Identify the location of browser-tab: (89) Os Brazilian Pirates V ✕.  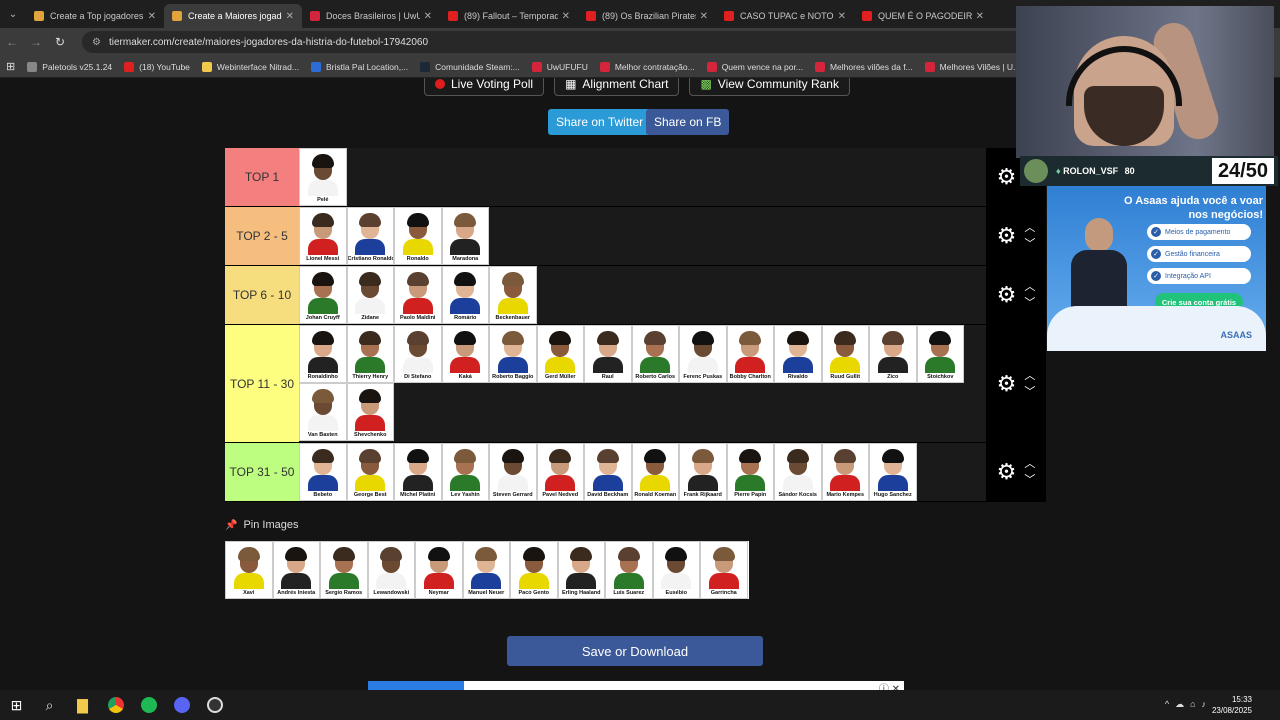
(647, 16).